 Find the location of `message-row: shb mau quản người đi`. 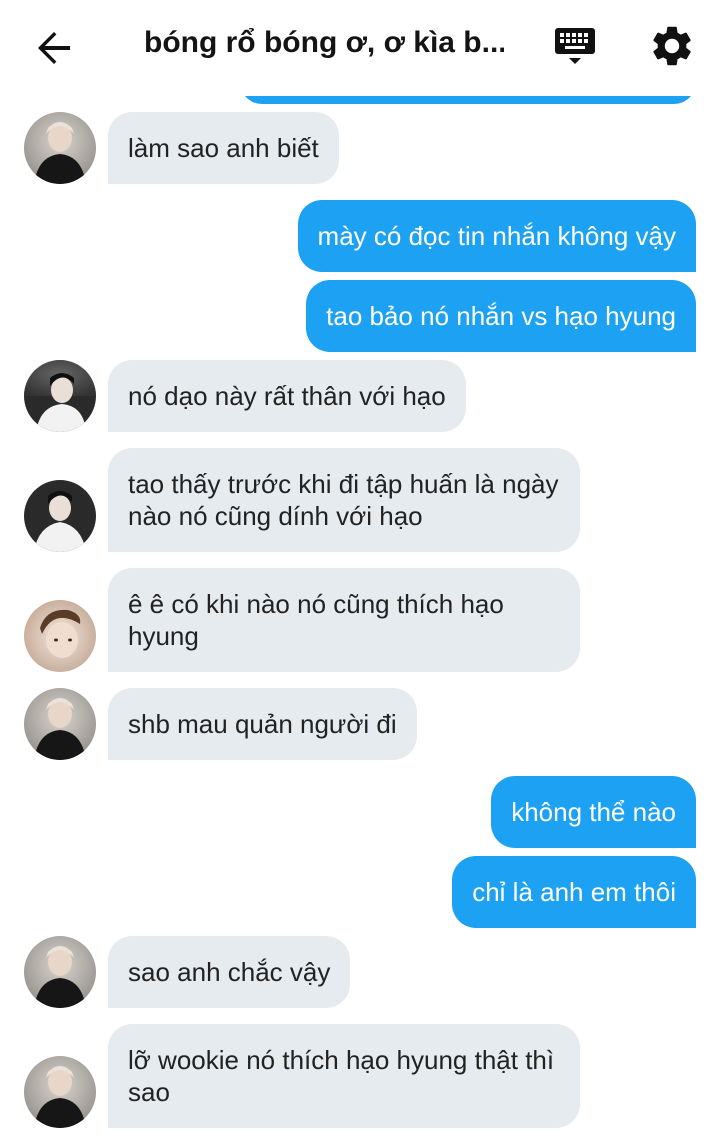

message-row: shb mau quản người đi is located at coordinates (360, 724).